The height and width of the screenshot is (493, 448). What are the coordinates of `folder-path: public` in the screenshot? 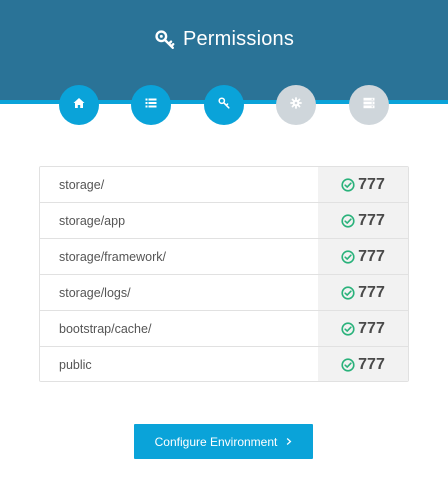 It's located at (179, 364).